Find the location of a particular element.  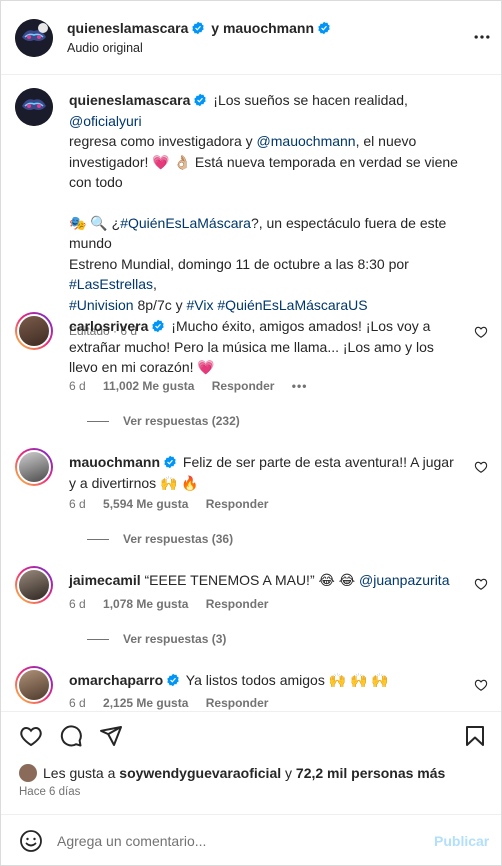

post-comment-button: Publicar is located at coordinates (461, 841).